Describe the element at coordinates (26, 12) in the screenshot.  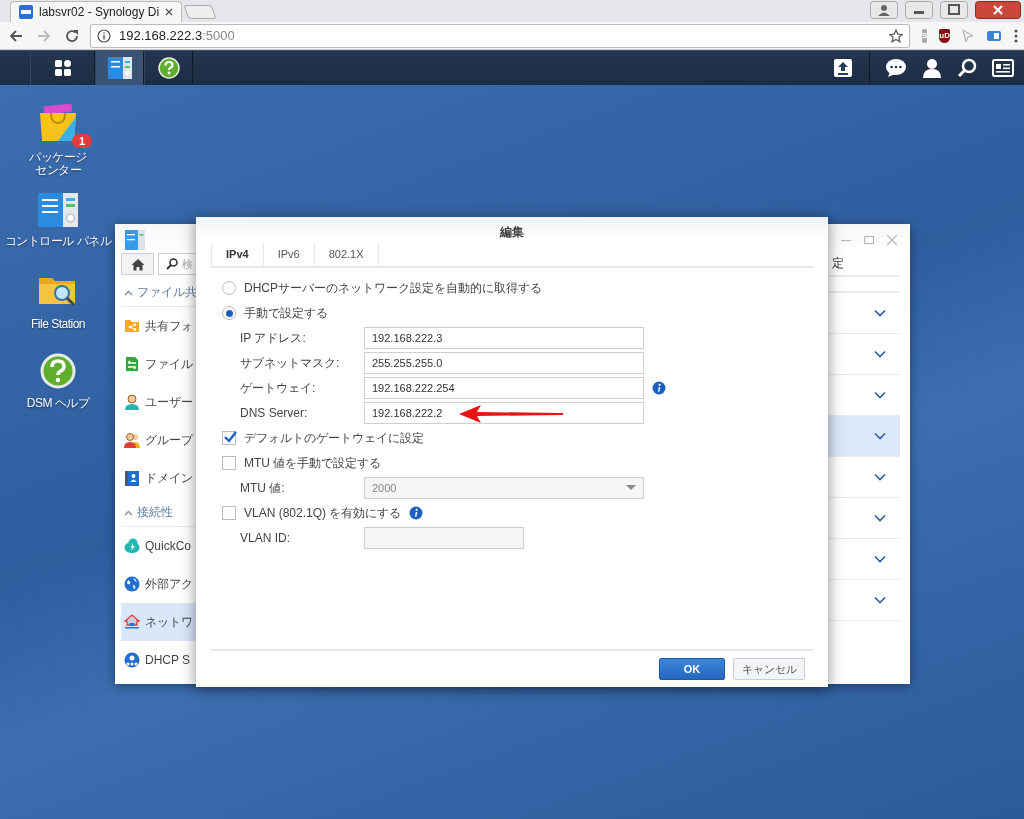
I see `favicon-icon` at that location.